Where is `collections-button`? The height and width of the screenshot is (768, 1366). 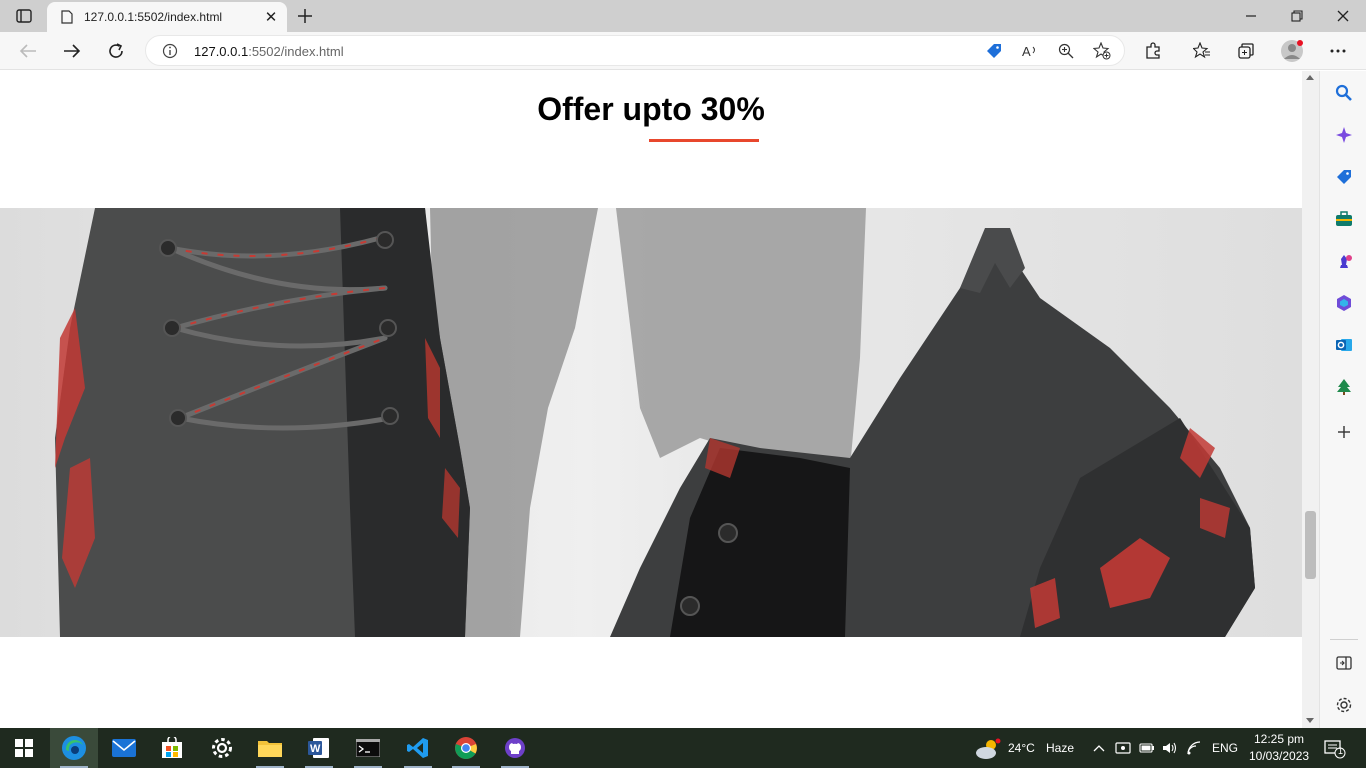
collections-button is located at coordinates (1246, 51).